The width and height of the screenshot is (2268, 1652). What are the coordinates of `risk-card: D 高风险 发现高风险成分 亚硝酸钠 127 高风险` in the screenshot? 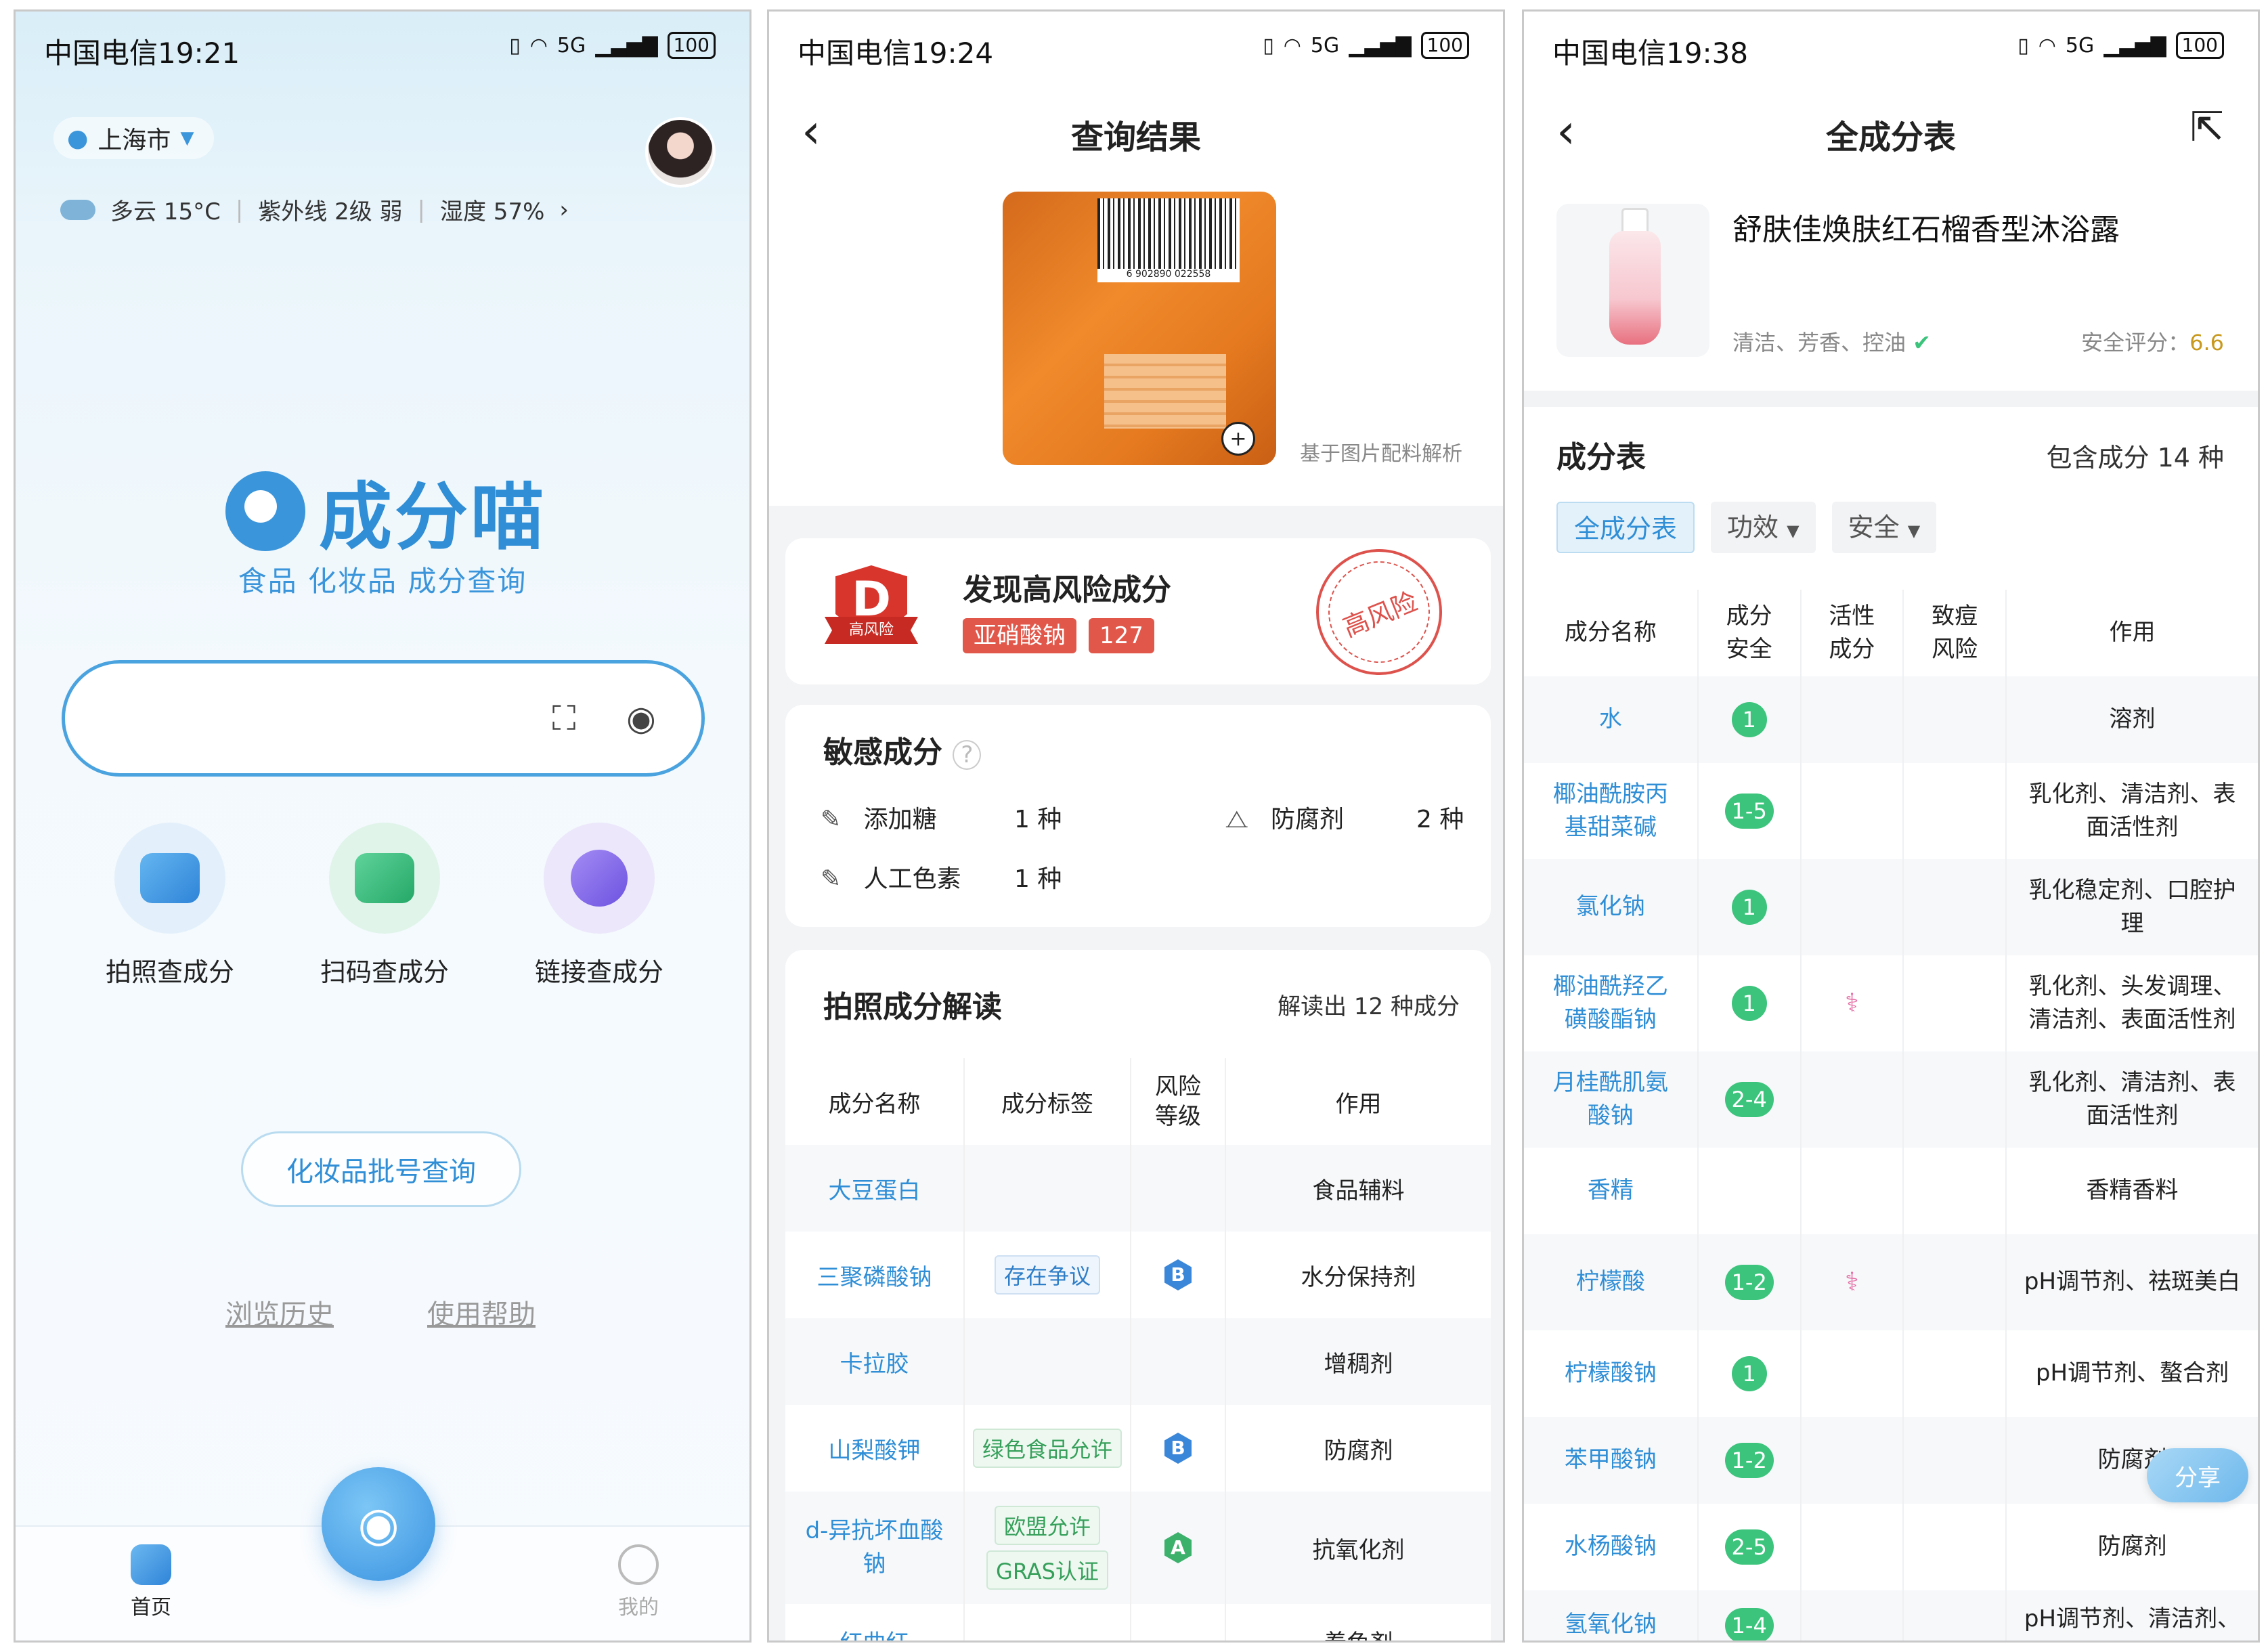 It's located at (1138, 612).